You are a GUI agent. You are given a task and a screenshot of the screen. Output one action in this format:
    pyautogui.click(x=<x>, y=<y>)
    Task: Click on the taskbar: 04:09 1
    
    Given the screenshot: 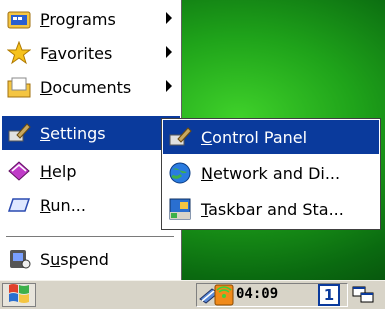 What is the action you would take?
    pyautogui.click(x=192, y=294)
    